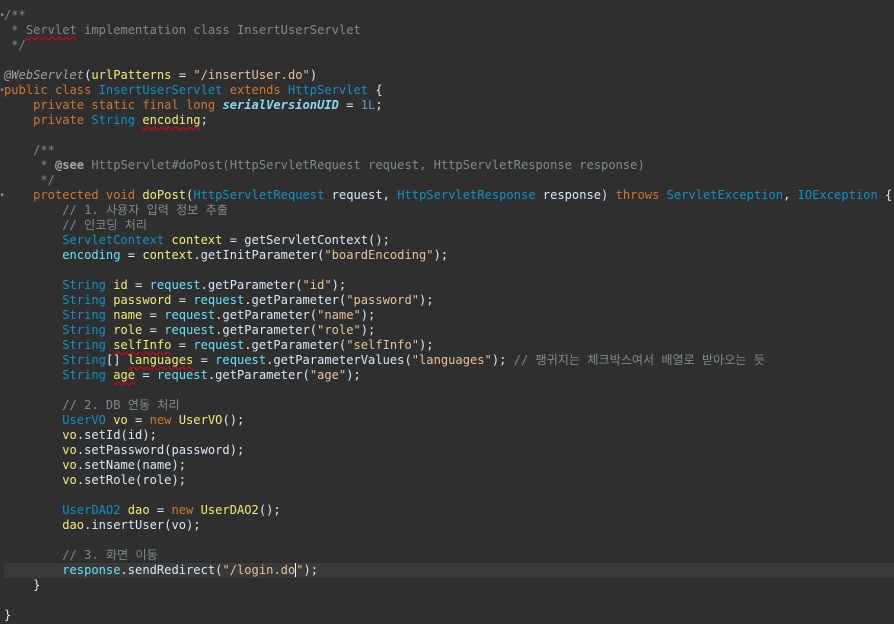 Image resolution: width=894 pixels, height=624 pixels. I want to click on code-token: "role", so click(339, 330).